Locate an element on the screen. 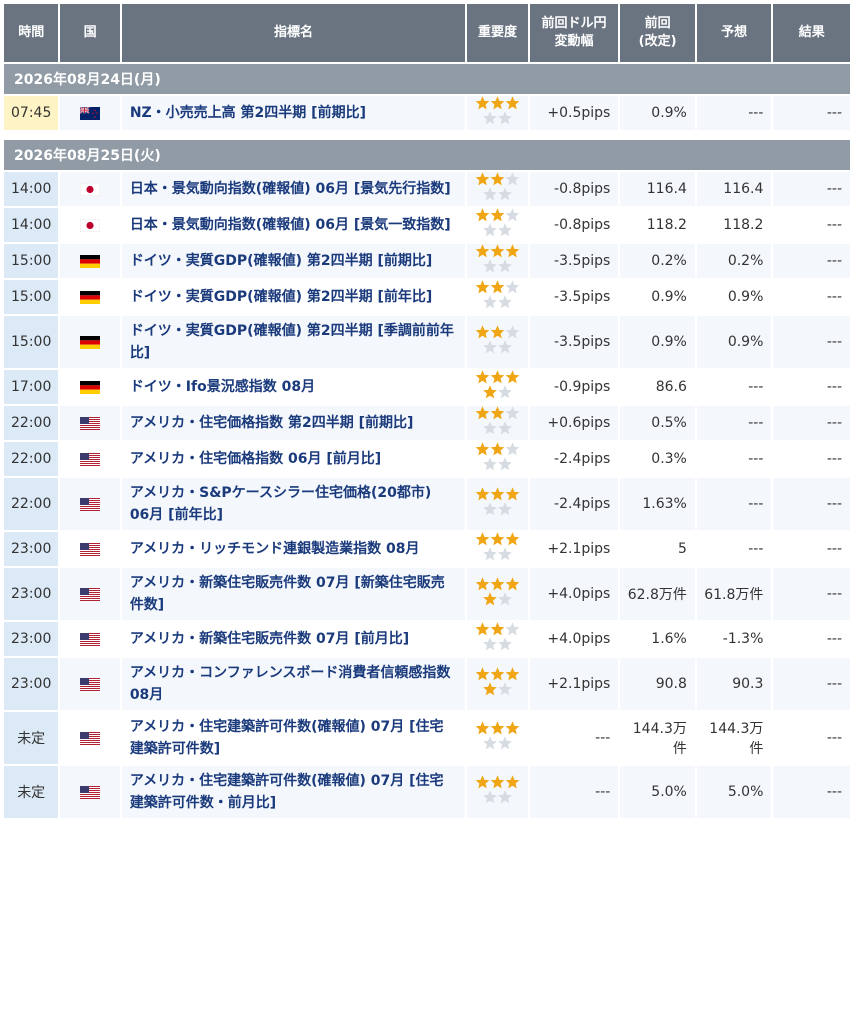 The height and width of the screenshot is (1024, 858). event-name-link: 日本・景気動向指数(確報値) 06月 [景気先行指数] is located at coordinates (293, 189).